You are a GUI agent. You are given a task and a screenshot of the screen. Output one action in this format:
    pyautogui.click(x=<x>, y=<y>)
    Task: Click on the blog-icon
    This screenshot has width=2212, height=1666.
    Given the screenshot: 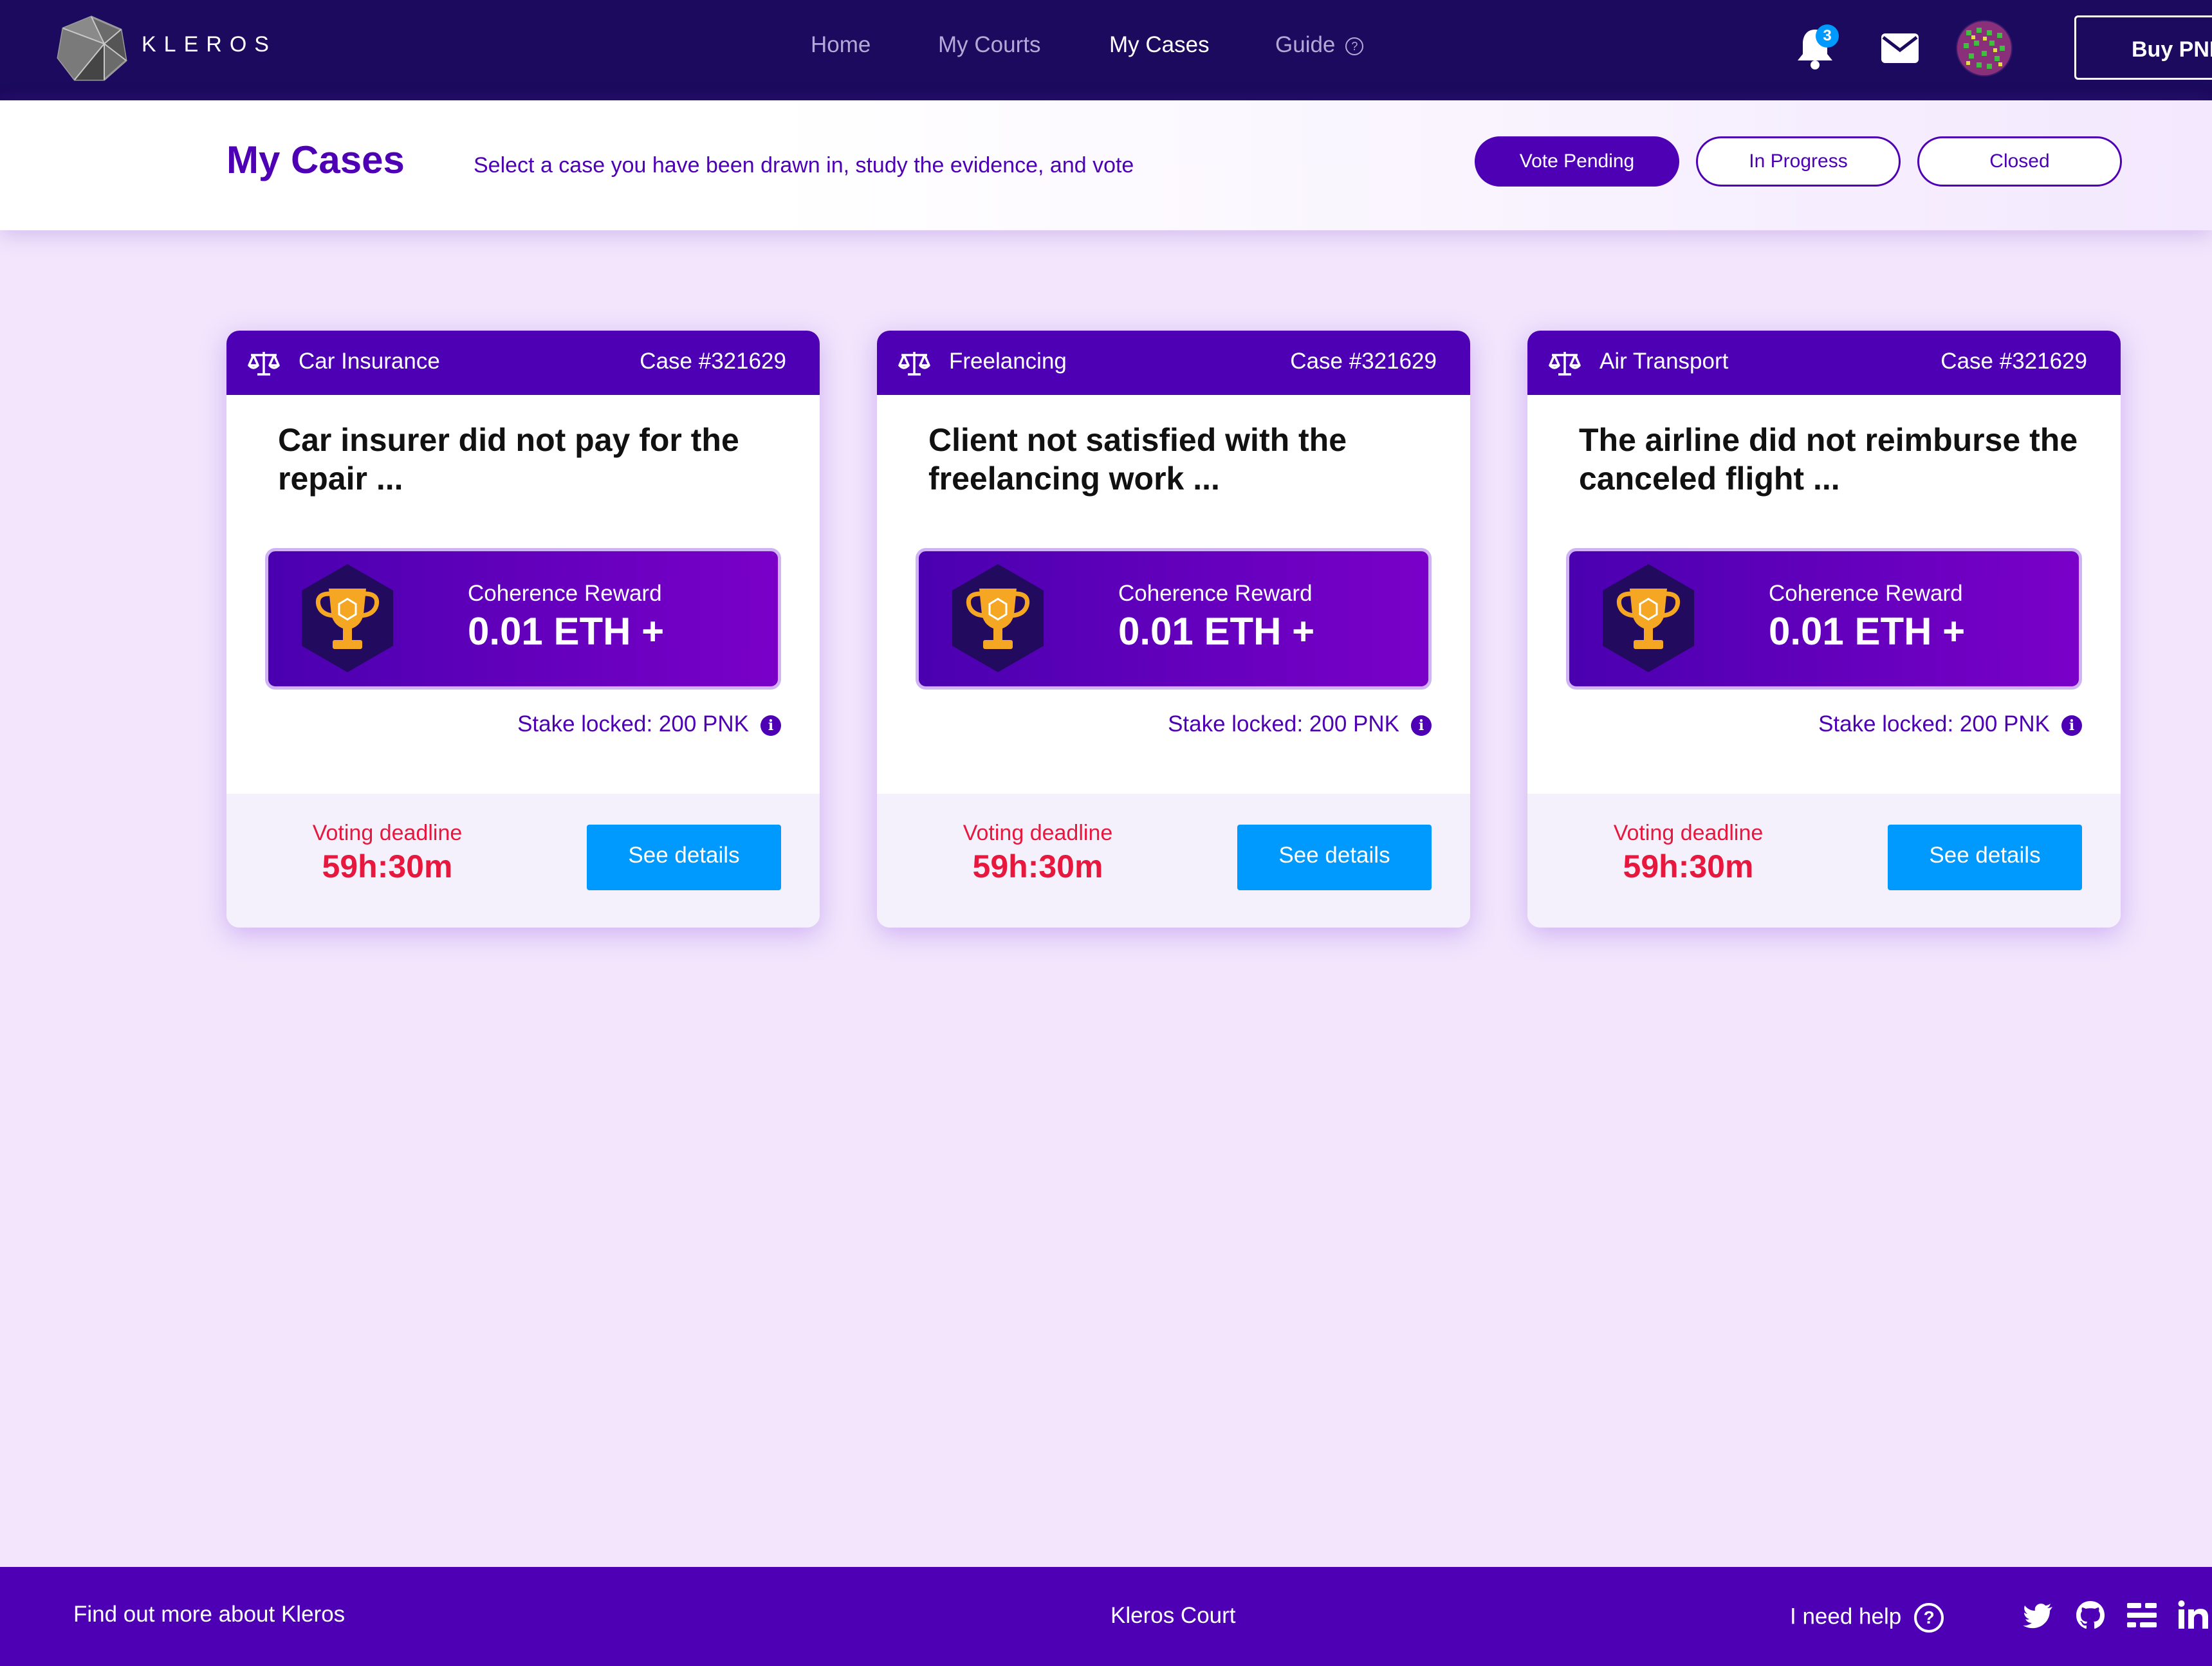 What is the action you would take?
    pyautogui.click(x=2142, y=1615)
    